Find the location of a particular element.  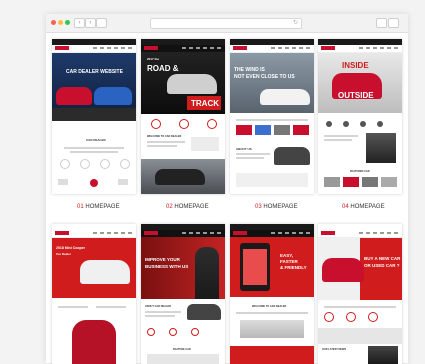

browser-toolbar: ‹ › ↻ is located at coordinates (227, 23).